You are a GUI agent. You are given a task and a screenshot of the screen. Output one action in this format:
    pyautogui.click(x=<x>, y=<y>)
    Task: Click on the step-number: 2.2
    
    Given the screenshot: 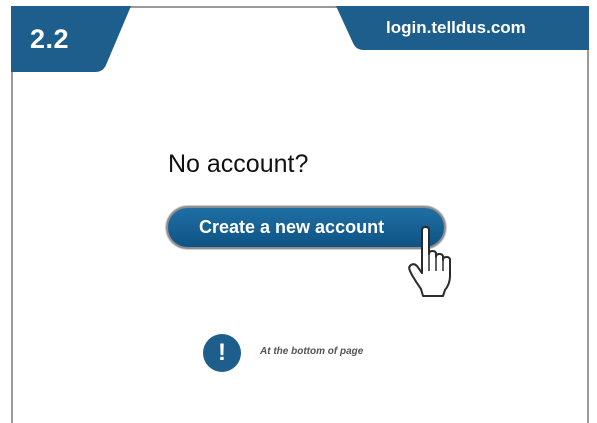 What is the action you would take?
    pyautogui.click(x=50, y=39)
    